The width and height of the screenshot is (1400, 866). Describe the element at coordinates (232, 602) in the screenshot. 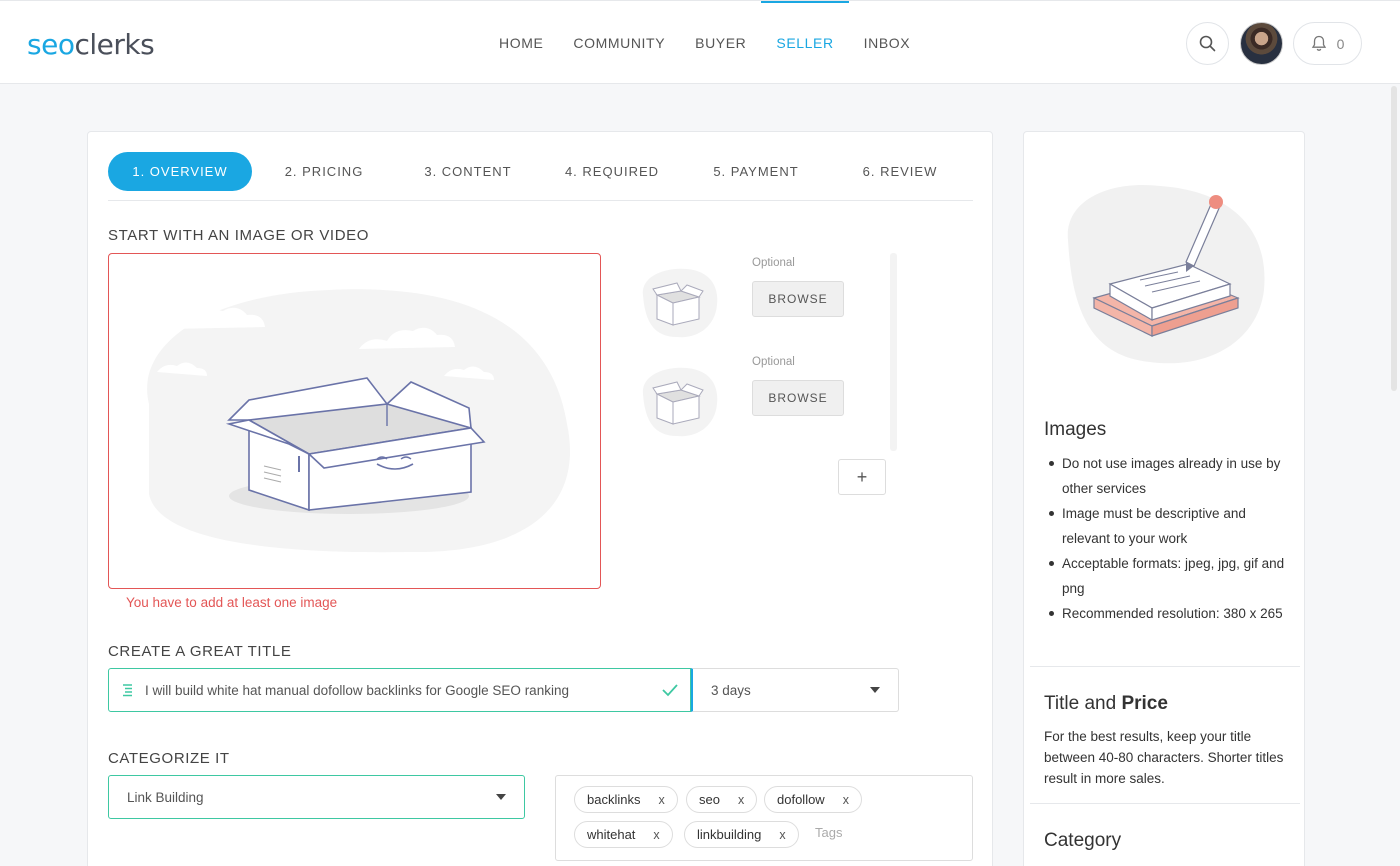

I see `image-error-message: You have to add at least one image` at that location.